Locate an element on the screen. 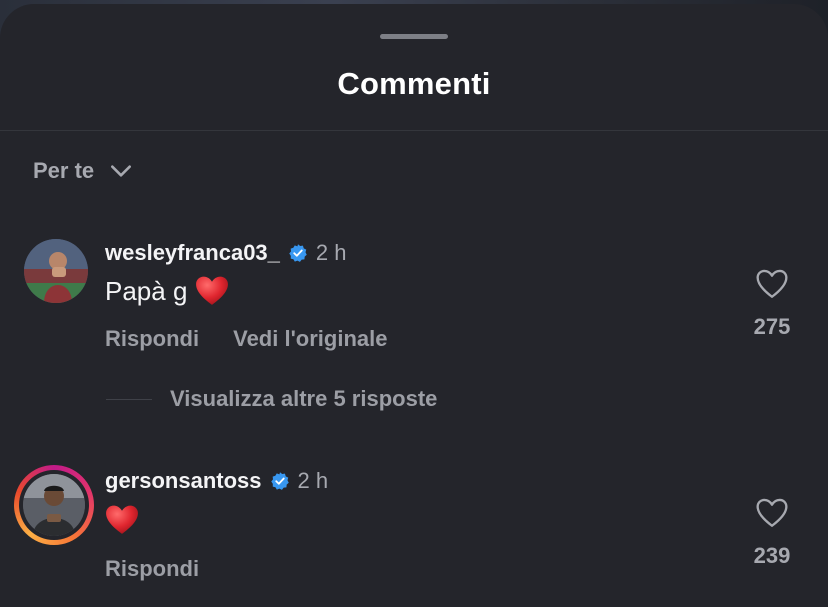  comment-text: Papà g is located at coordinates (167, 291).